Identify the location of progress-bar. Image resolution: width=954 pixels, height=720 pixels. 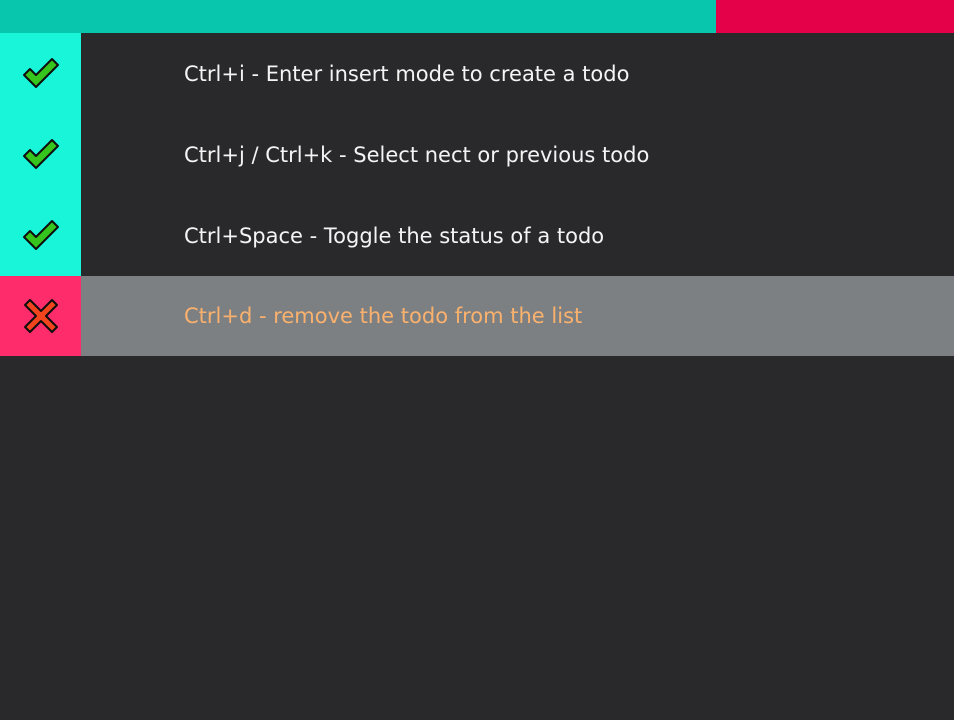
(477, 16).